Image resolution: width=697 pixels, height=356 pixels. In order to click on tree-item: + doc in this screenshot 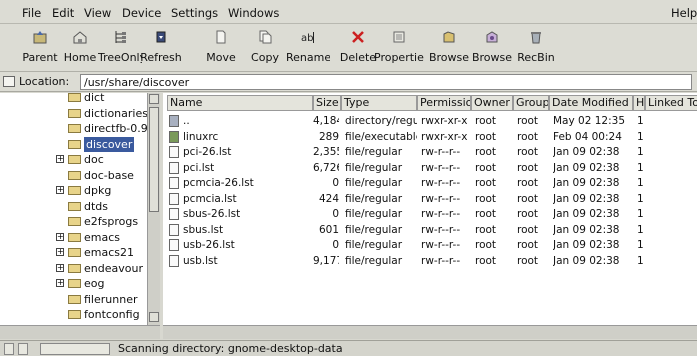, I will do `click(73, 159)`.